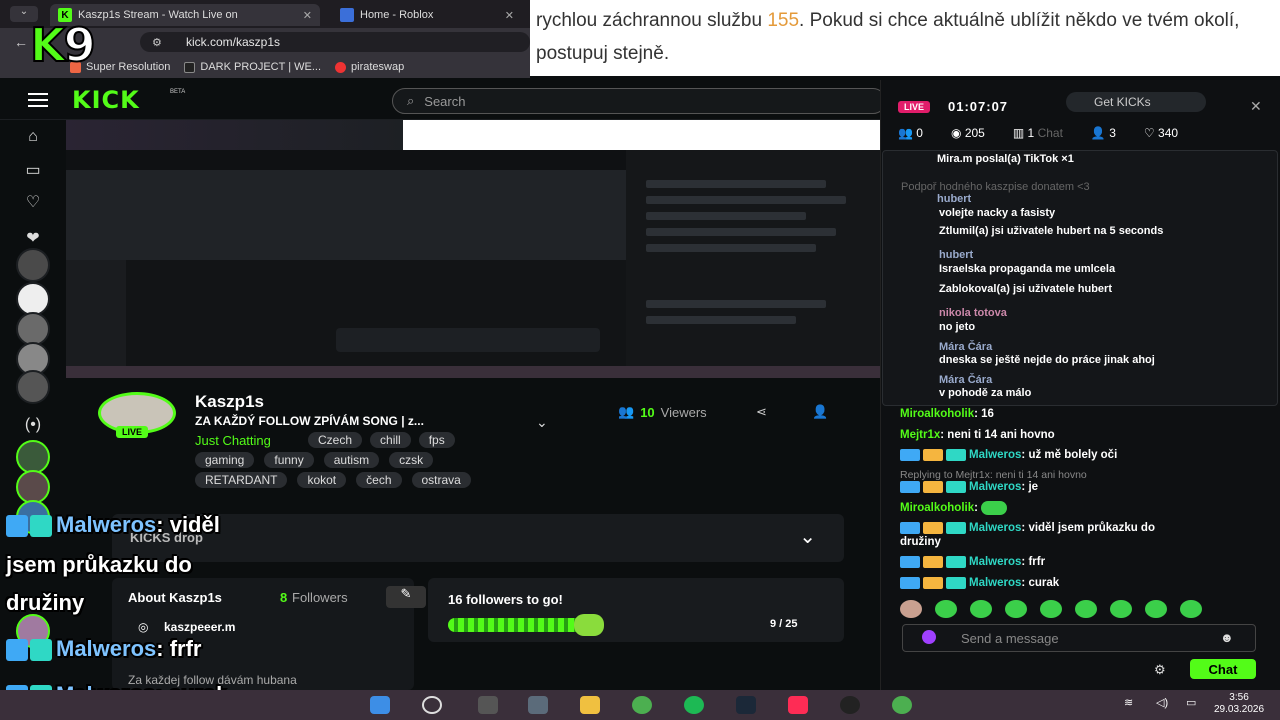  What do you see at coordinates (379, 480) in the screenshot?
I see `tag: čech` at bounding box center [379, 480].